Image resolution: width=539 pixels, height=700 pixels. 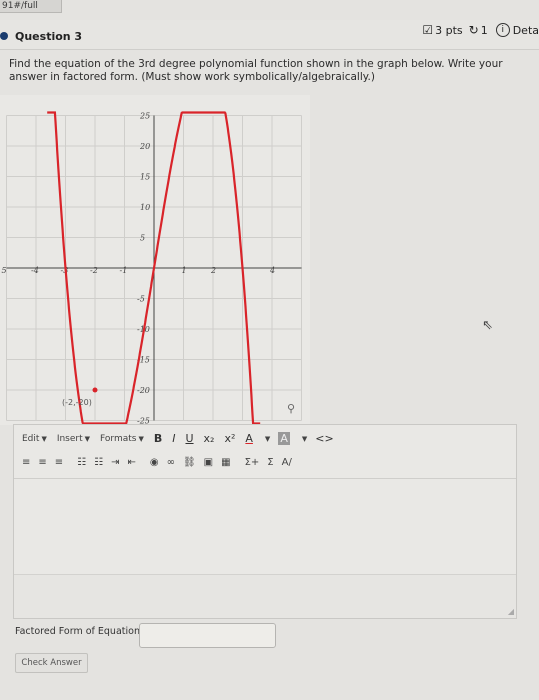 What do you see at coordinates (270, 462) in the screenshot?
I see `sigma-icon: Σ` at bounding box center [270, 462].